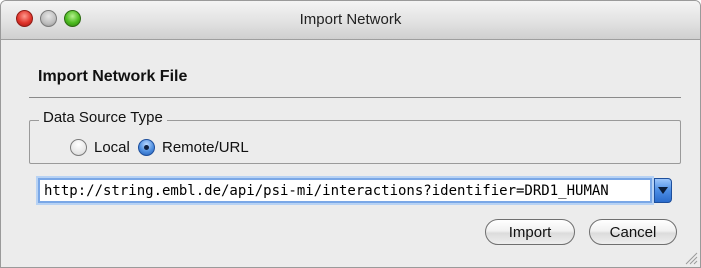 The height and width of the screenshot is (268, 701). What do you see at coordinates (146, 147) in the screenshot?
I see `radio-remote-url` at bounding box center [146, 147].